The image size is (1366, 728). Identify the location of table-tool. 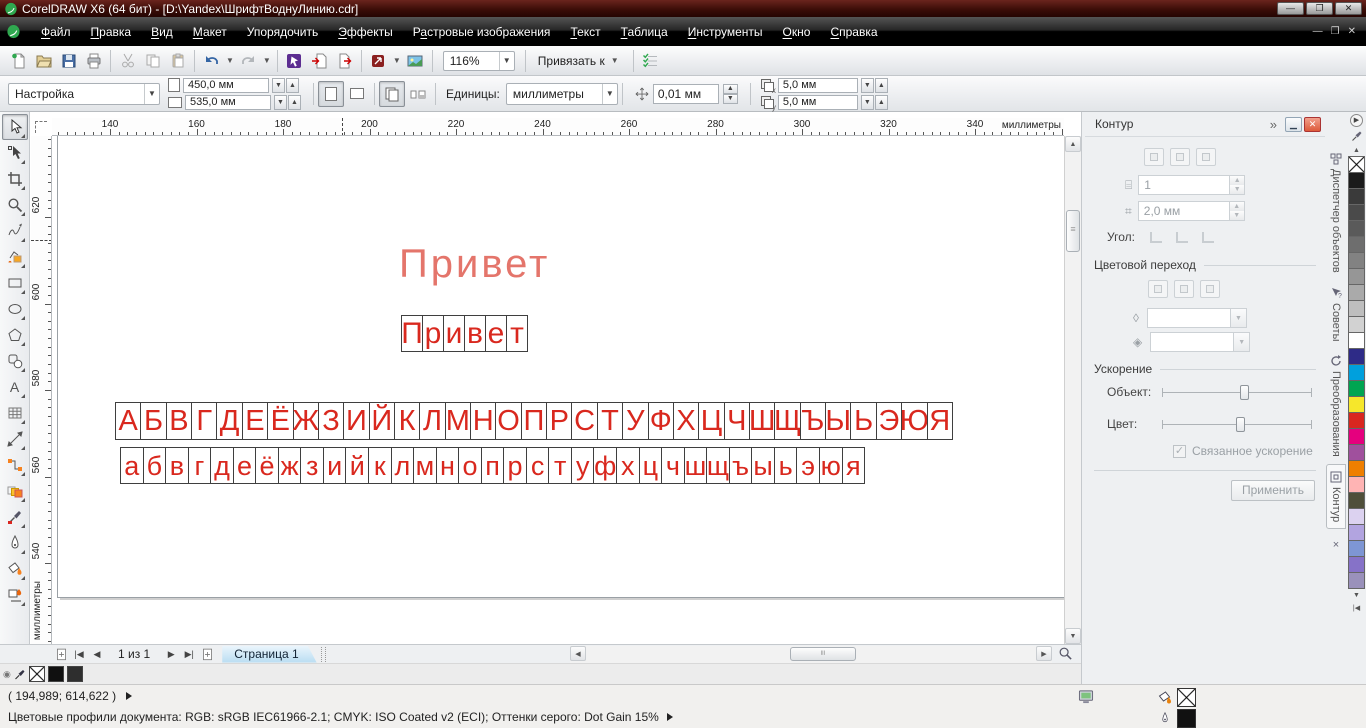
(15, 413).